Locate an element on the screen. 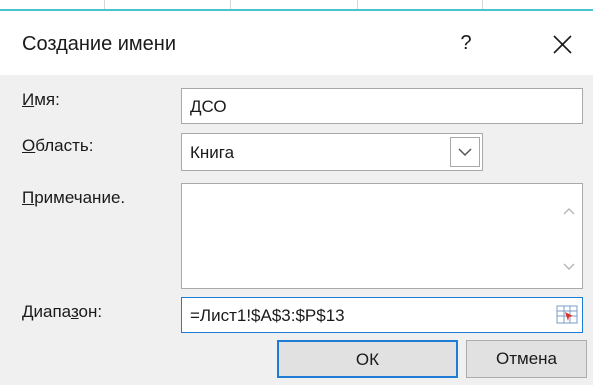  help-button: ? is located at coordinates (466, 43).